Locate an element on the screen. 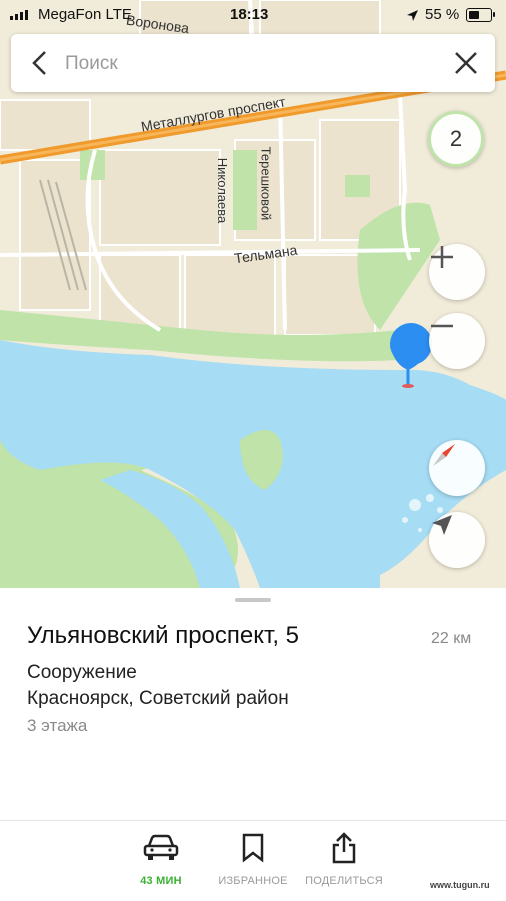 Image resolution: width=506 pixels, height=901 pixels. layers-count: 2 is located at coordinates (456, 138).